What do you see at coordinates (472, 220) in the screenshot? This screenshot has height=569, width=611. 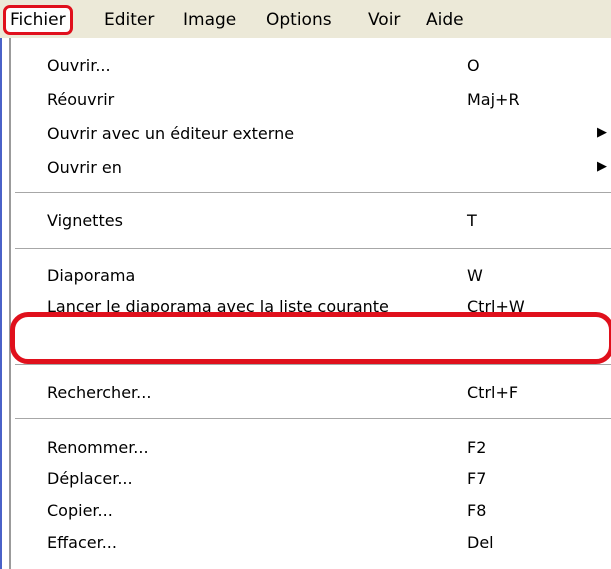 I see `menu-item-shortcut: T` at bounding box center [472, 220].